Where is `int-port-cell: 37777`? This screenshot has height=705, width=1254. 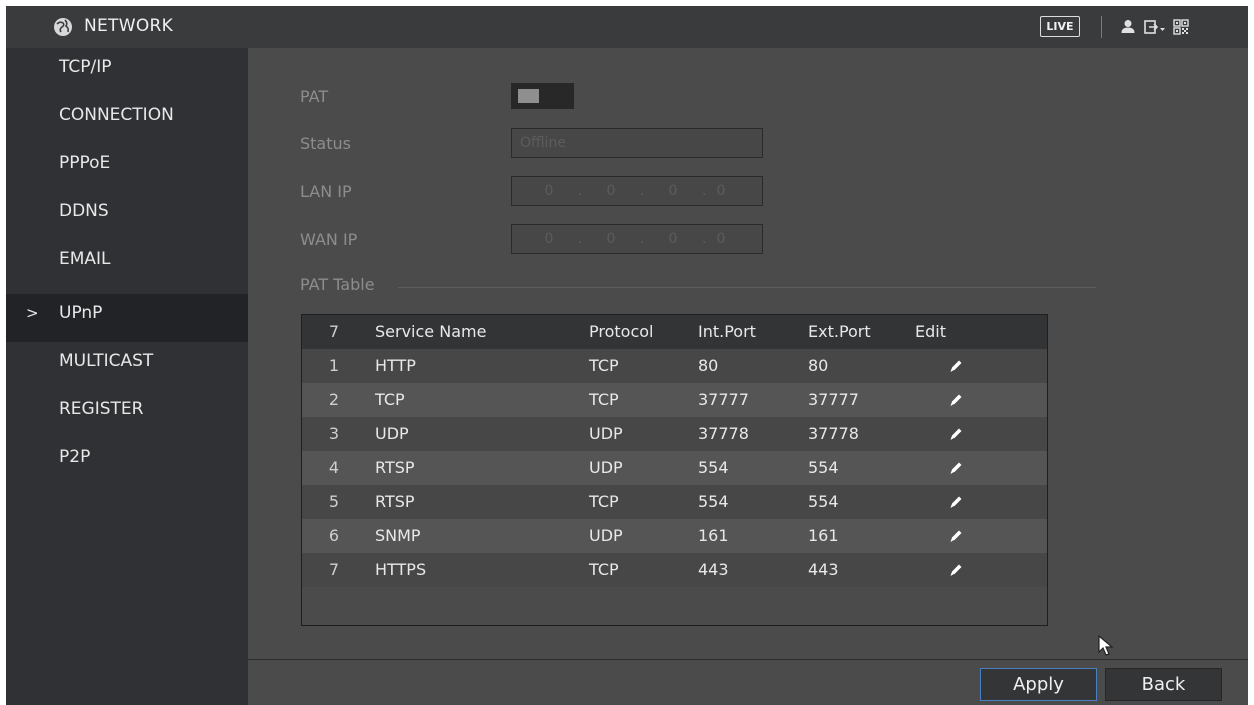 int-port-cell: 37777 is located at coordinates (723, 399).